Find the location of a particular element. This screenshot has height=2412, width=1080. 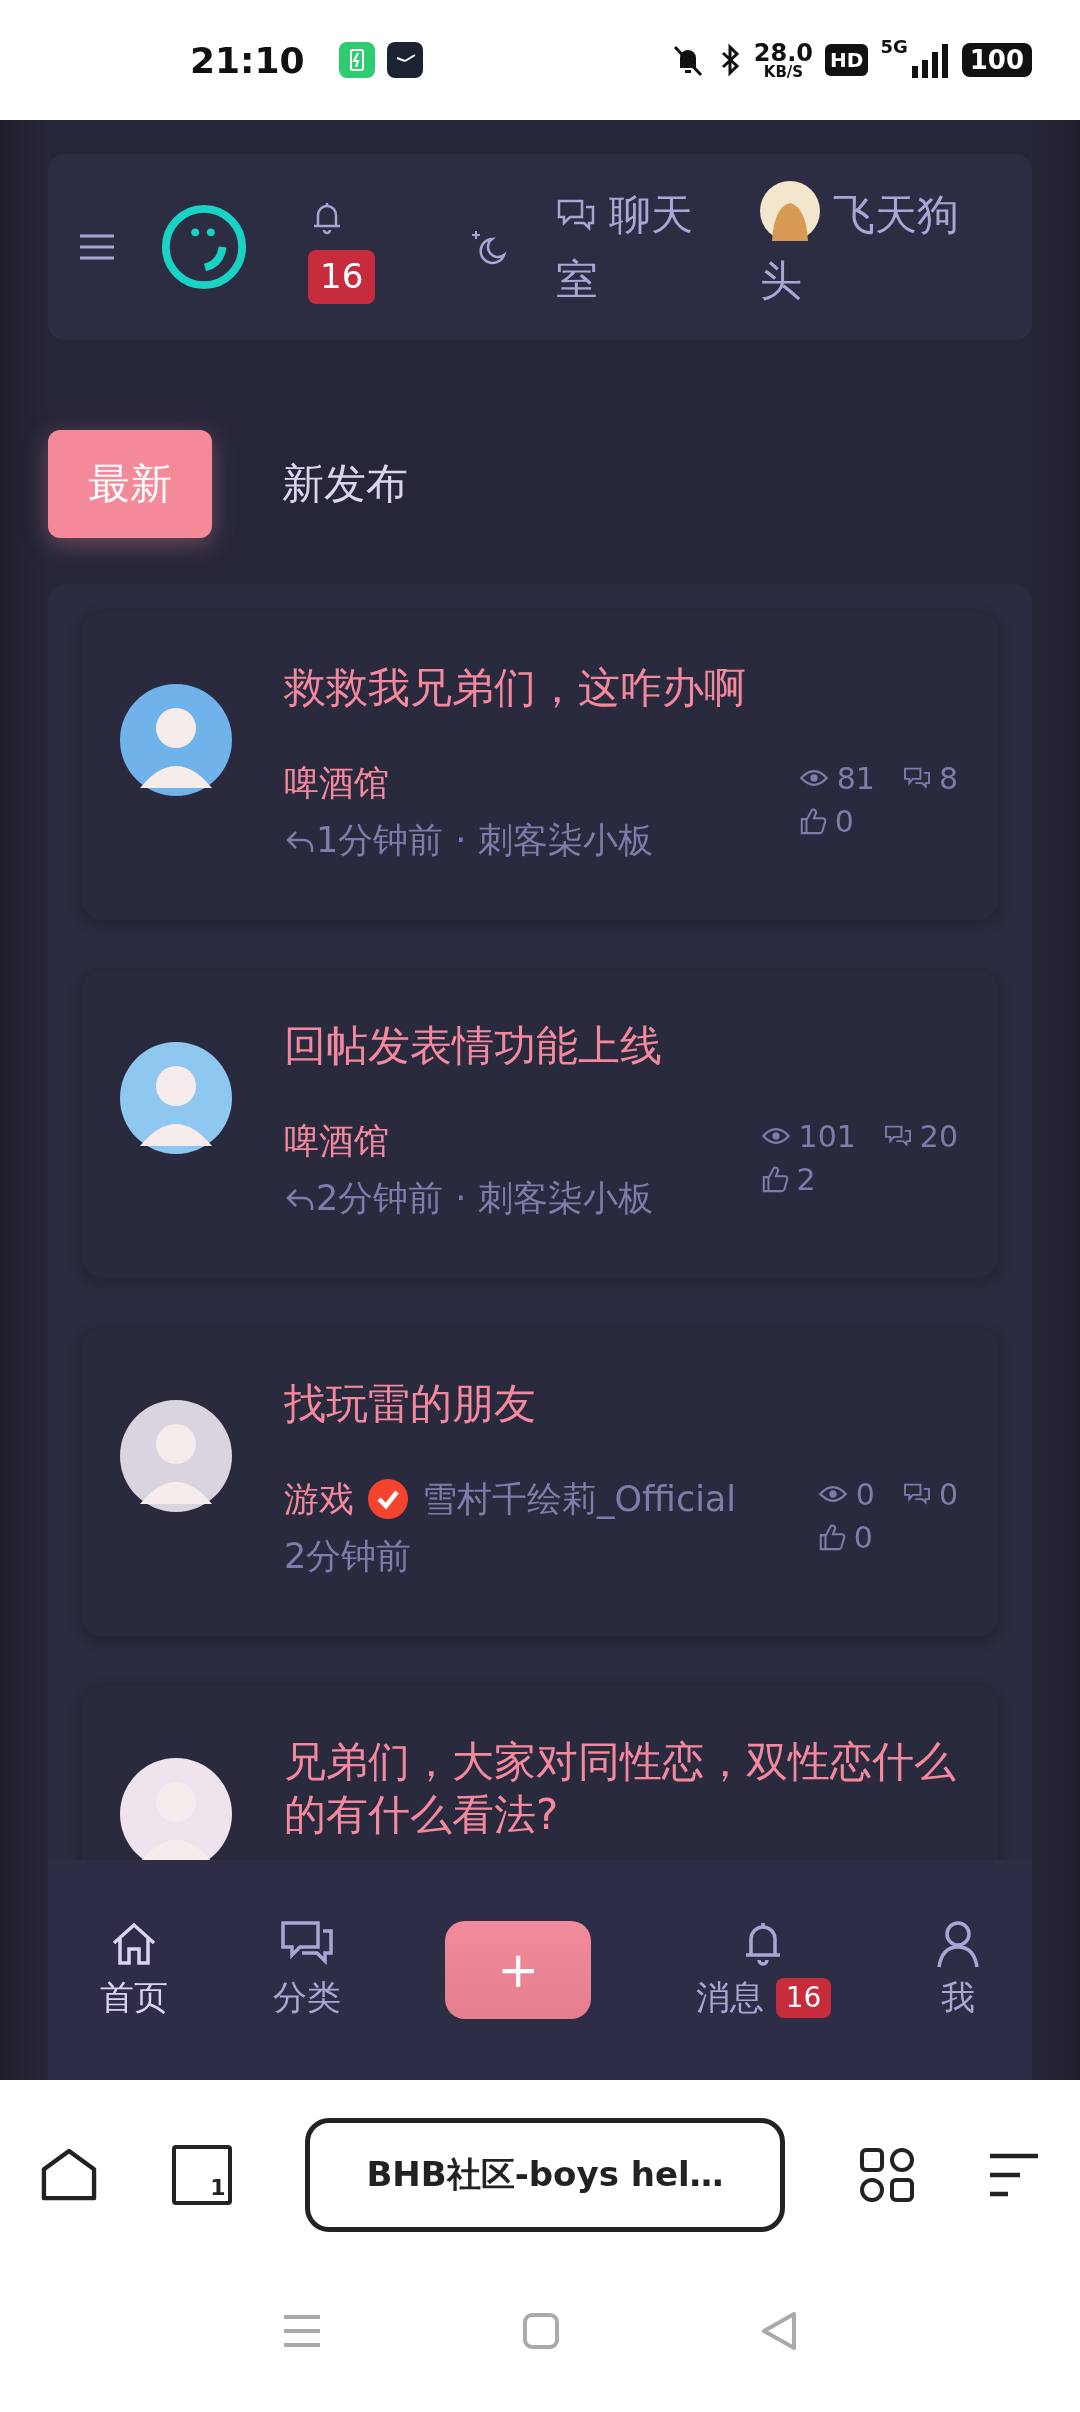

network-type: 5G is located at coordinates (894, 46).